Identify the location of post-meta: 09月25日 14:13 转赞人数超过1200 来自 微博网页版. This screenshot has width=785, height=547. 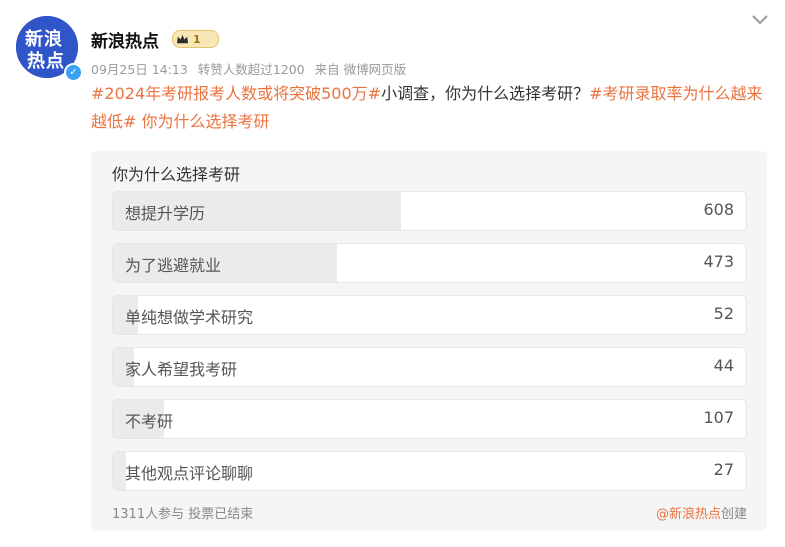
(251, 68).